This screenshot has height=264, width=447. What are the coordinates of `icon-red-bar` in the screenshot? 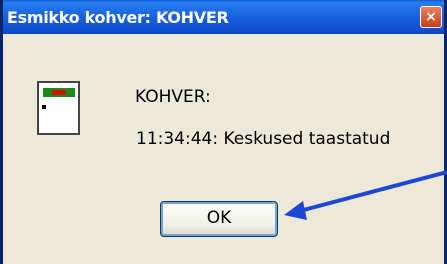 It's located at (59, 92).